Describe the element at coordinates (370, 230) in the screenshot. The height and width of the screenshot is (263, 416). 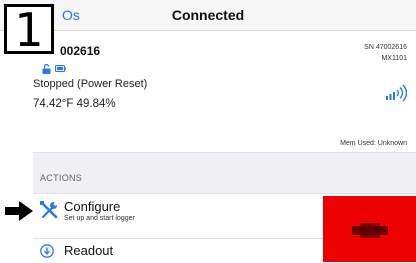
I see `redaction-mark-center` at that location.